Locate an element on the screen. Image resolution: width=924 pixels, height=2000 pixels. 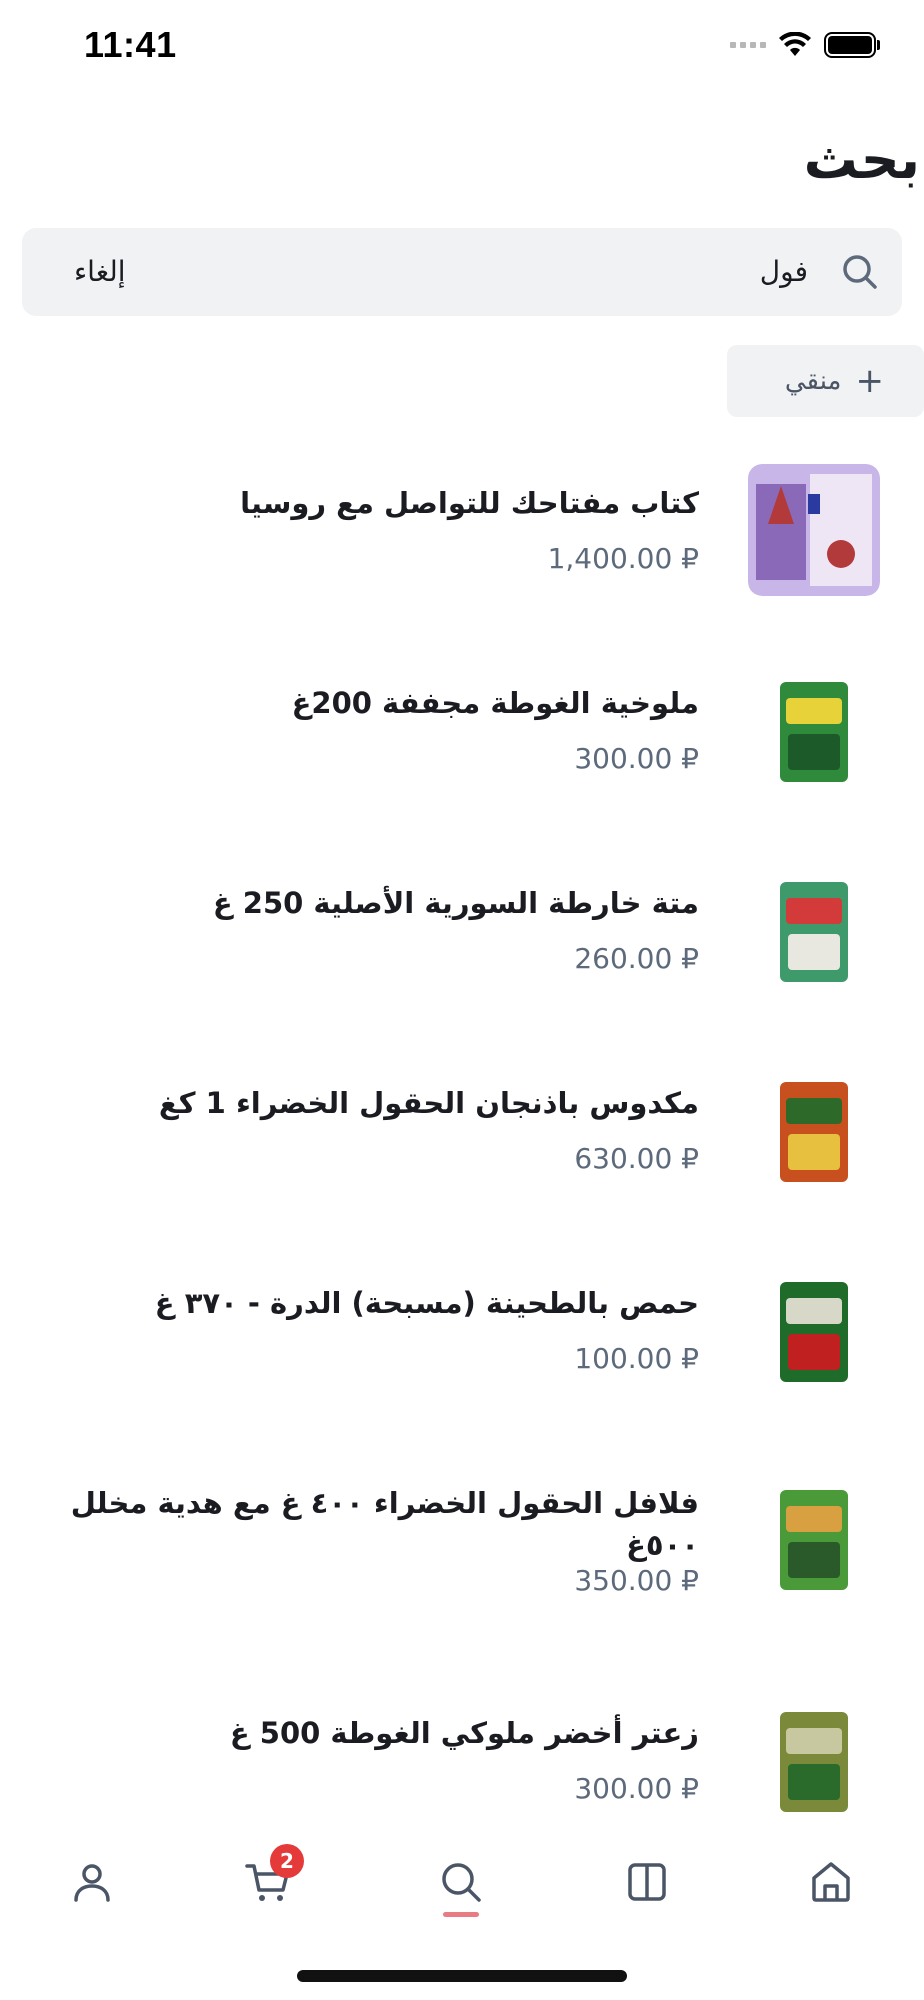
active-tab-indicator is located at coordinates (461, 1914).